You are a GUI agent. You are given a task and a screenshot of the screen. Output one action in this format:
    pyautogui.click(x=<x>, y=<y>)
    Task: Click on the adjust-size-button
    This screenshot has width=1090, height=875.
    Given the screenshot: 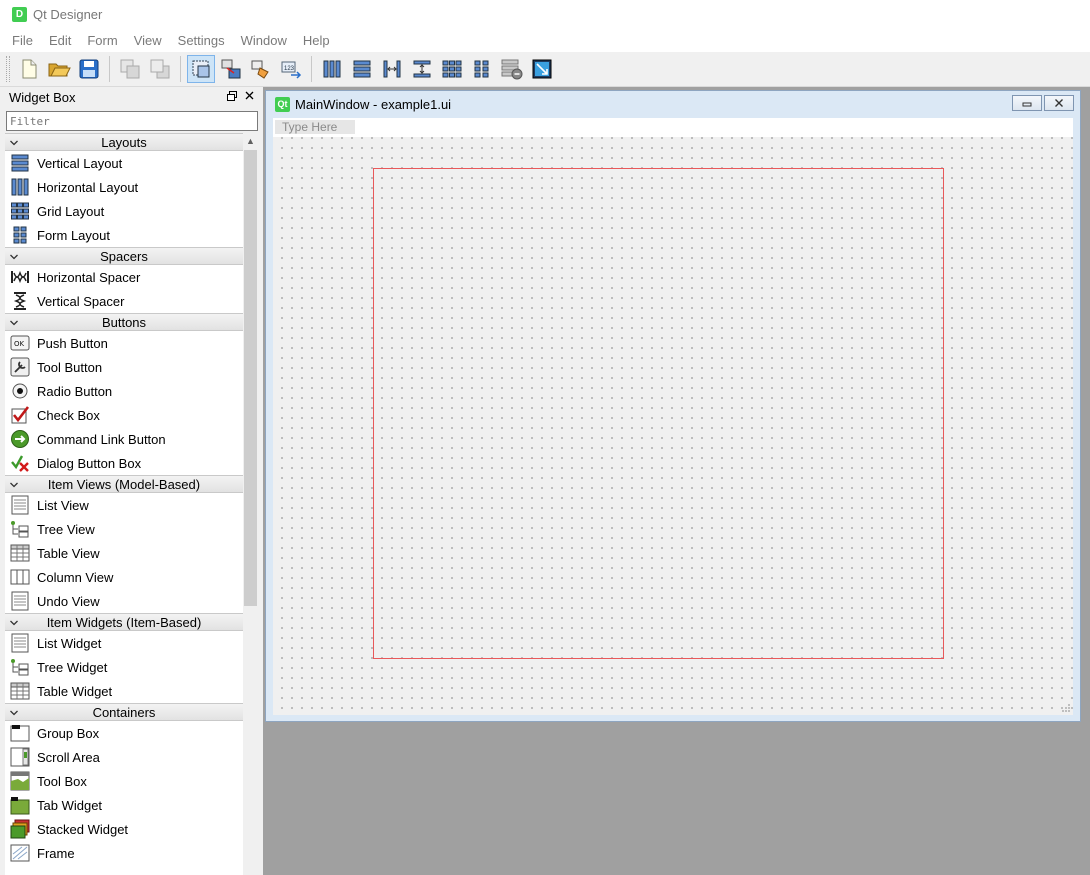 What is the action you would take?
    pyautogui.click(x=542, y=69)
    